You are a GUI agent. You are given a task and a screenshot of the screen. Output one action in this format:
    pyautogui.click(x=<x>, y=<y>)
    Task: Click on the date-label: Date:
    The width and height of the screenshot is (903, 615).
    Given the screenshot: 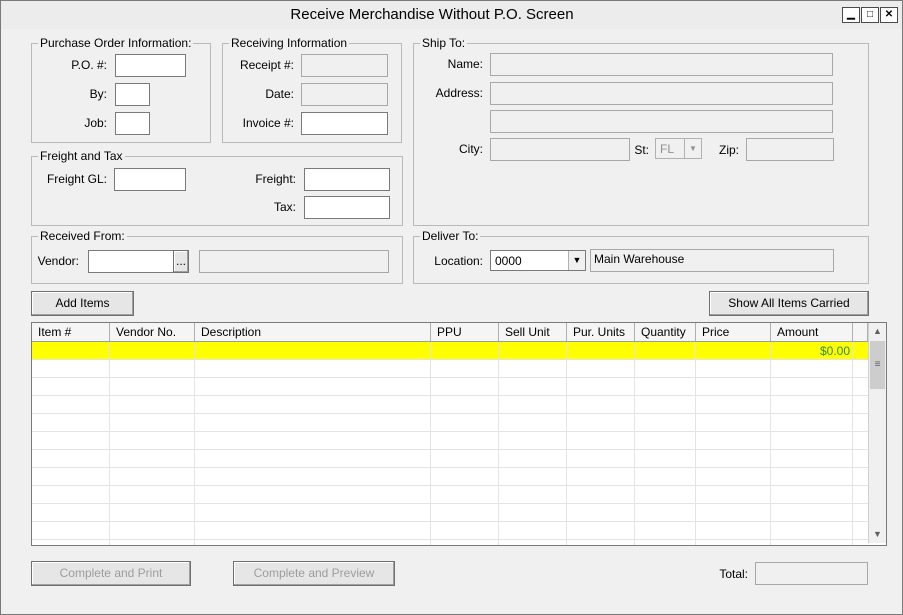 What is the action you would take?
    pyautogui.click(x=279, y=94)
    